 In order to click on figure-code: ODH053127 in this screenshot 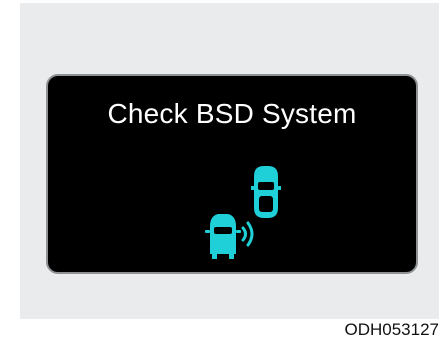, I will do `click(391, 329)`.